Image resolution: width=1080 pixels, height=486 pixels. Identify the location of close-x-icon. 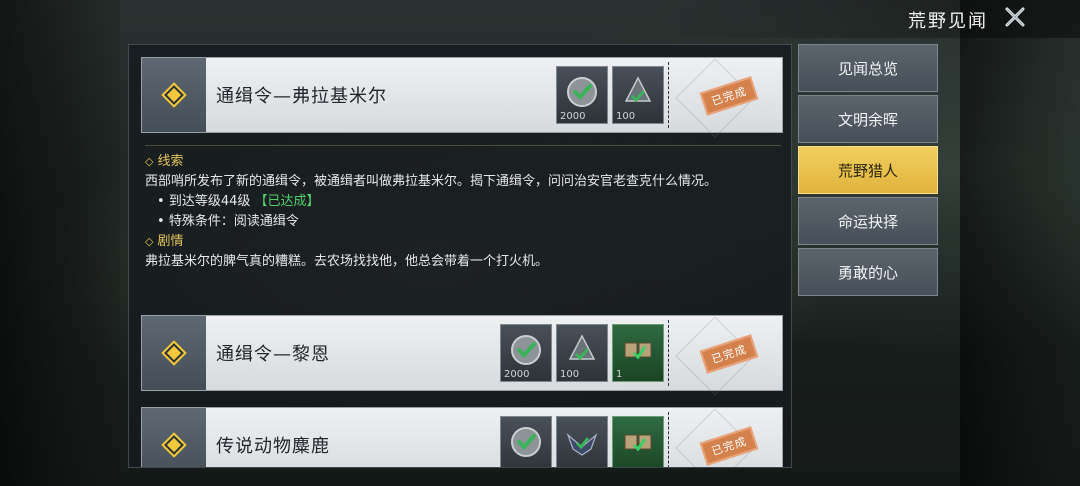
(1015, 17).